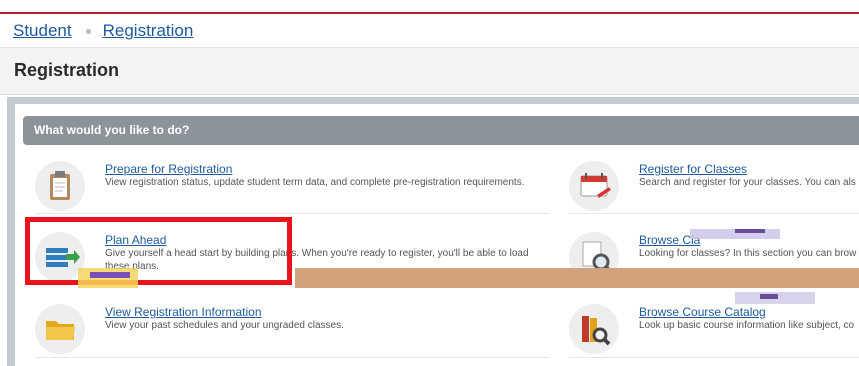  I want to click on breadcrumb-separator, so click(88, 31).